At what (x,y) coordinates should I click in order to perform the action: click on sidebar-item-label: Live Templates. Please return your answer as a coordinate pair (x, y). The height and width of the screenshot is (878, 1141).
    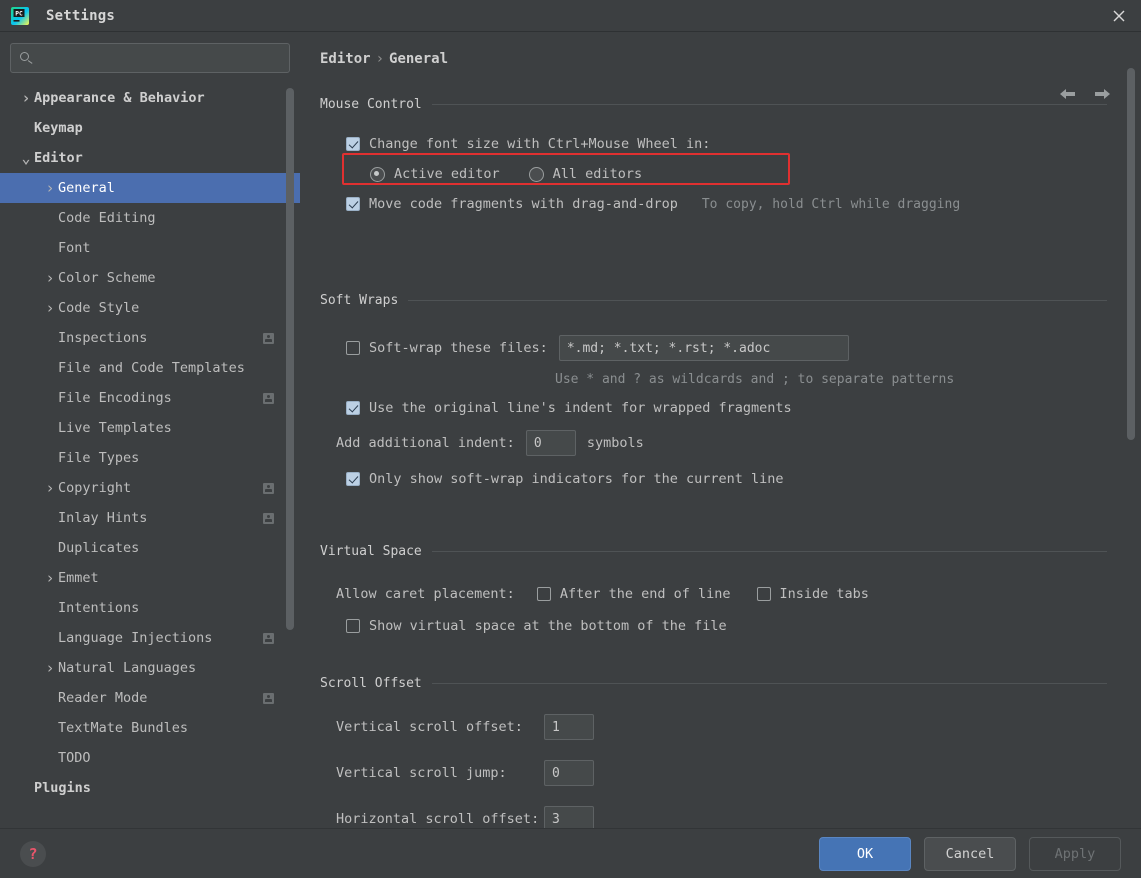
    Looking at the image, I should click on (115, 428).